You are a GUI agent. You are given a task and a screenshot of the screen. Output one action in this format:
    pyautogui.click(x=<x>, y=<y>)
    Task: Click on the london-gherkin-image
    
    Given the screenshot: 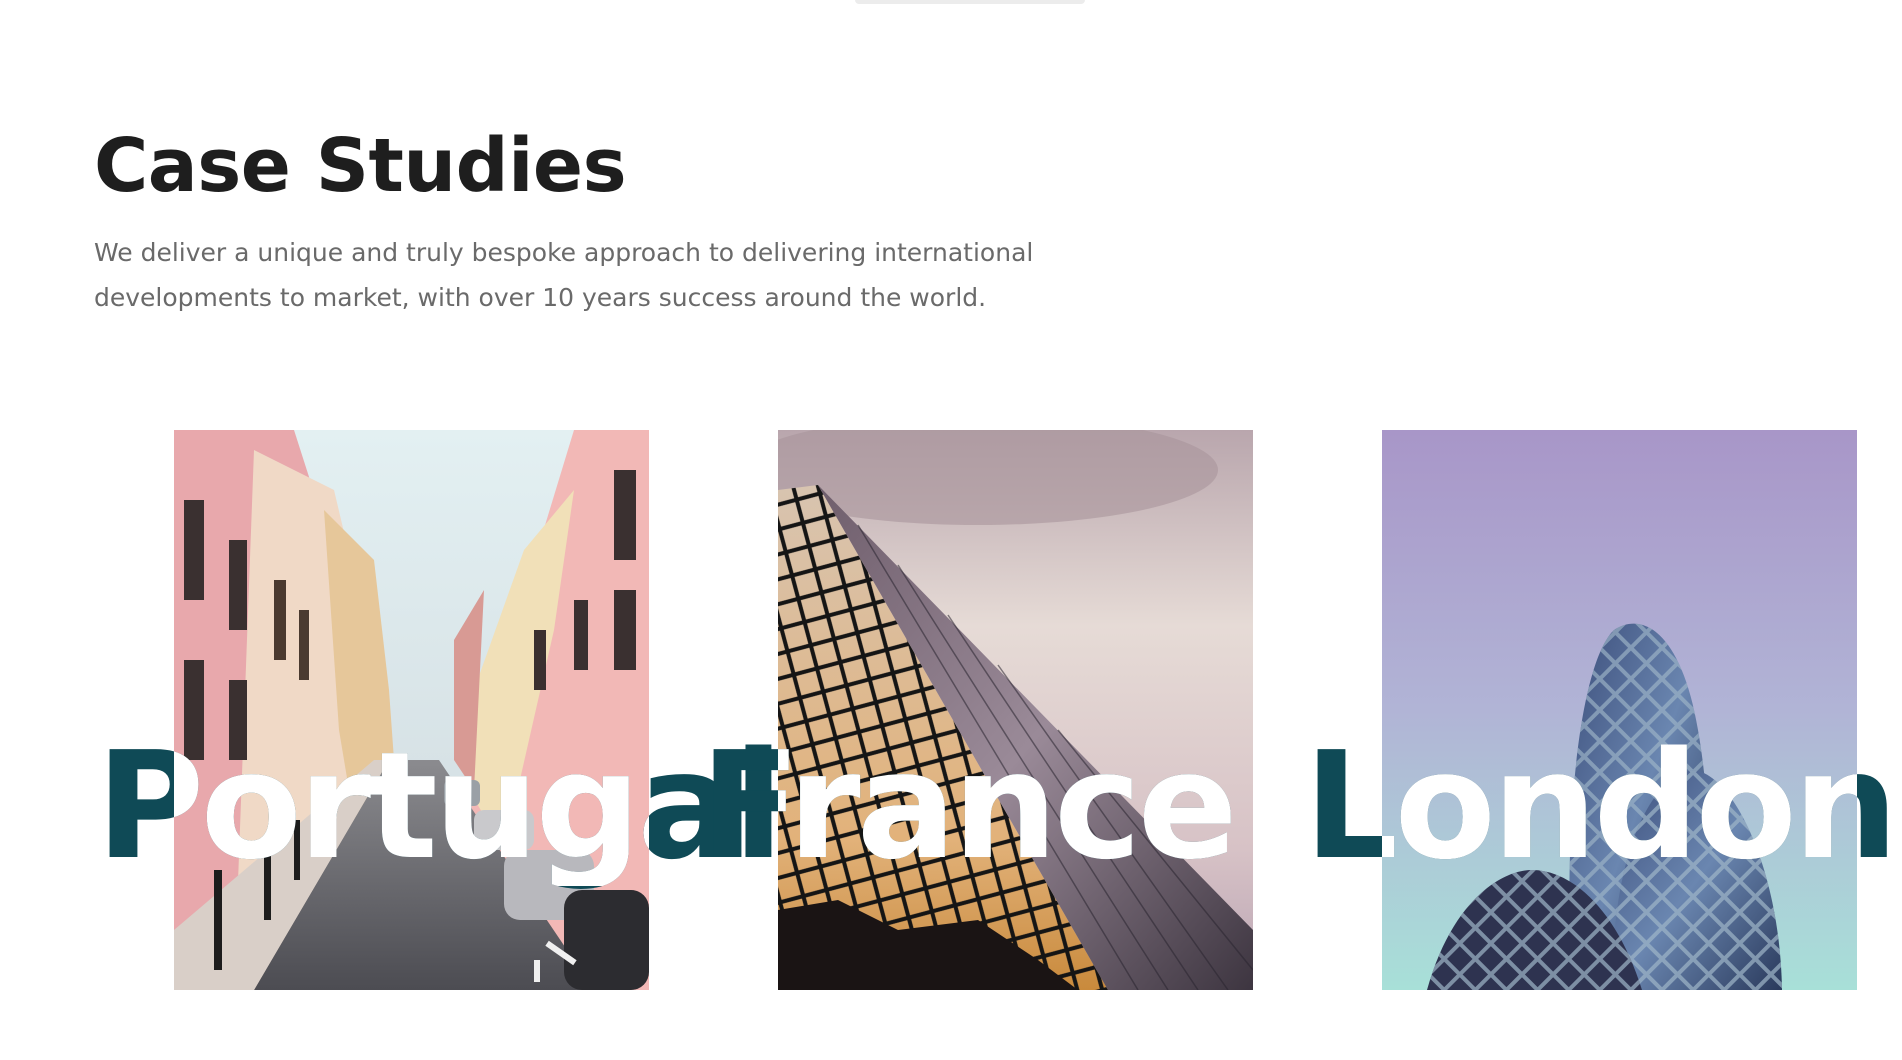 What is the action you would take?
    pyautogui.click(x=1619, y=710)
    